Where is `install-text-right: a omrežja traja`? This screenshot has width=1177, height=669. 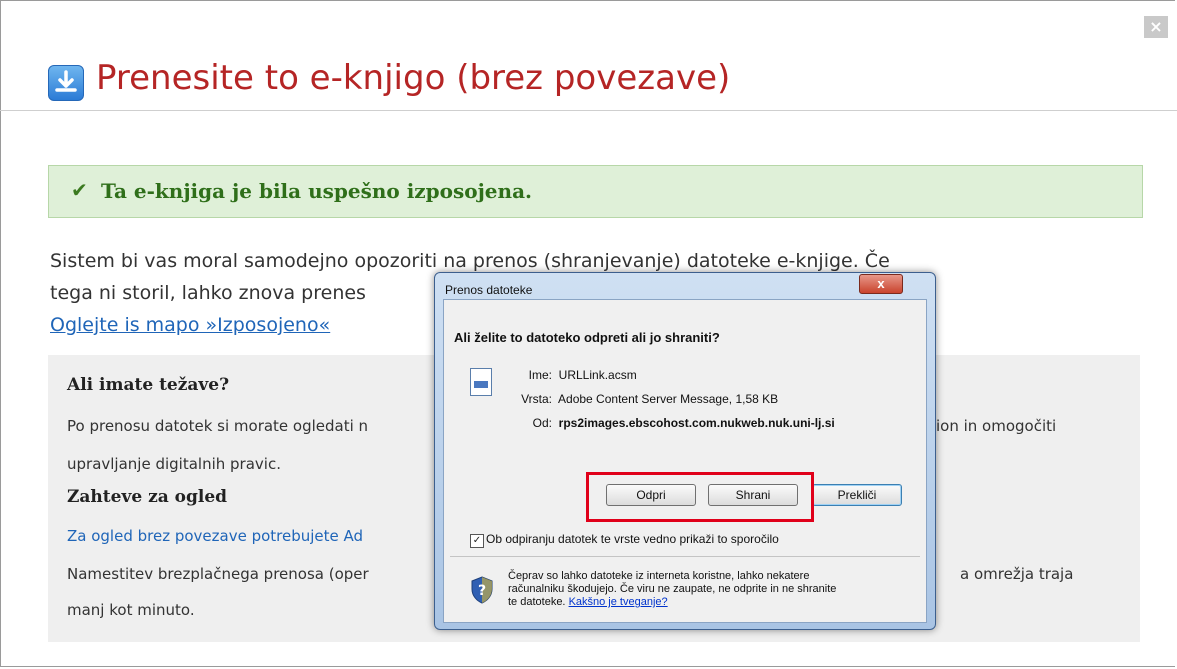 install-text-right: a omrežja traja is located at coordinates (1017, 574).